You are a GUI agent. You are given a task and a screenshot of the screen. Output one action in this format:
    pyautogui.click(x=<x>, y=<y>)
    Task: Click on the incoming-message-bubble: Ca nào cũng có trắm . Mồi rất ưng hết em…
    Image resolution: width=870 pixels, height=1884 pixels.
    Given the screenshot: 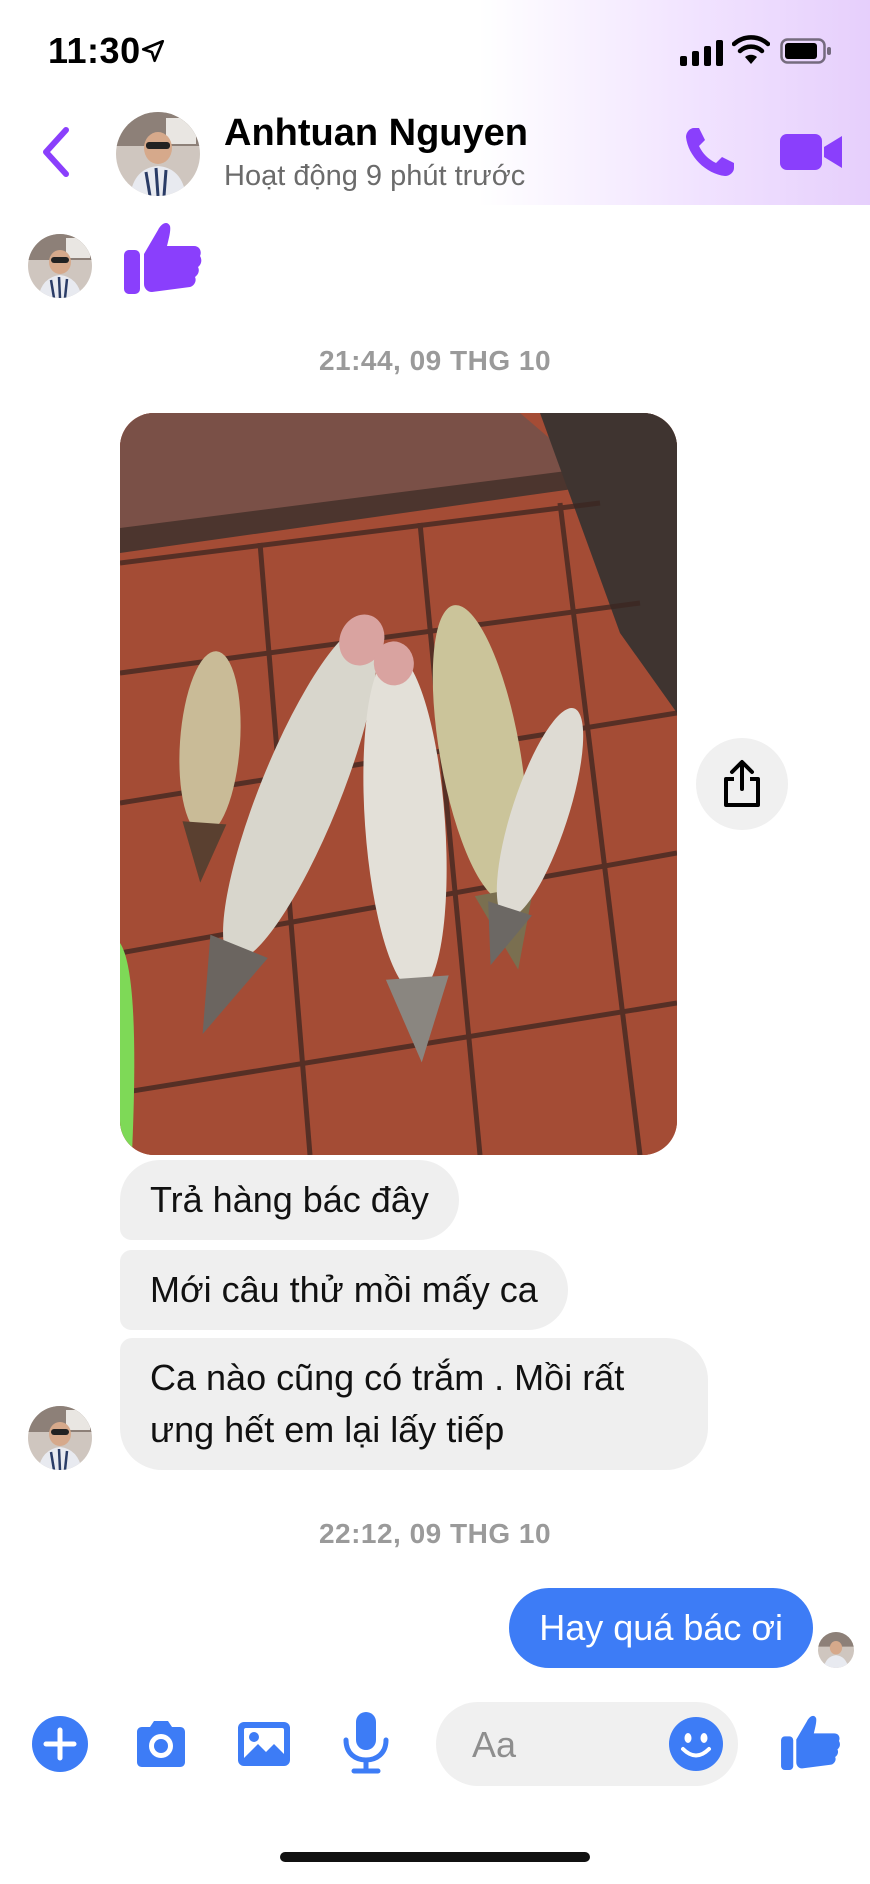 What is the action you would take?
    pyautogui.click(x=414, y=1404)
    